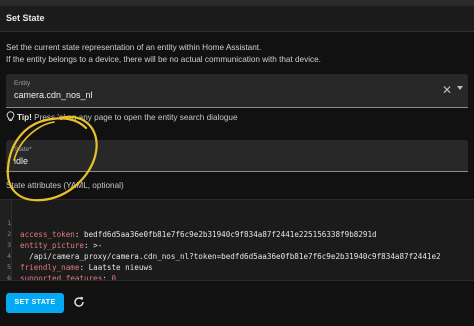 The width and height of the screenshot is (474, 326). Describe the element at coordinates (237, 156) in the screenshot. I see `state-field: State* idle` at that location.